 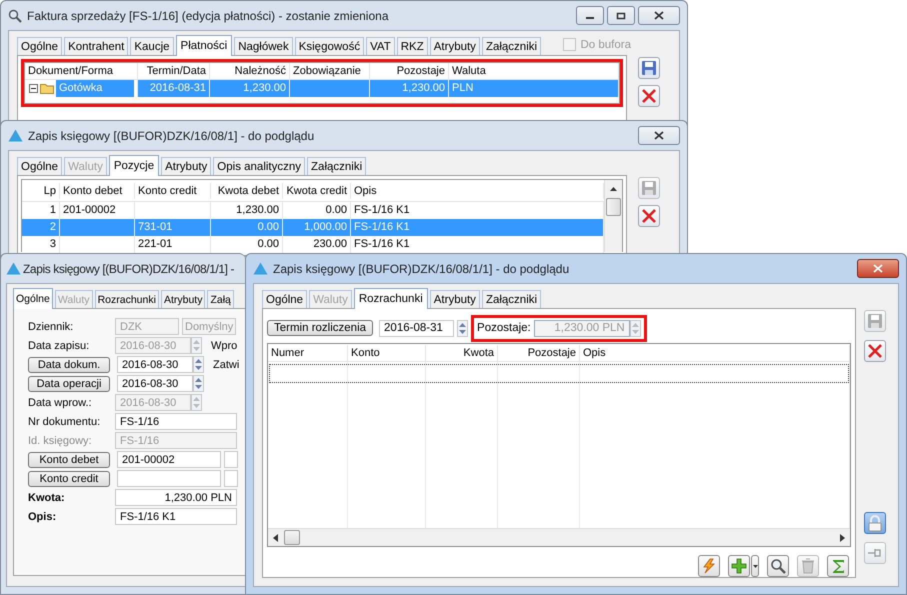 What do you see at coordinates (176, 516) in the screenshot?
I see `input-field: FS-1/16 K1` at bounding box center [176, 516].